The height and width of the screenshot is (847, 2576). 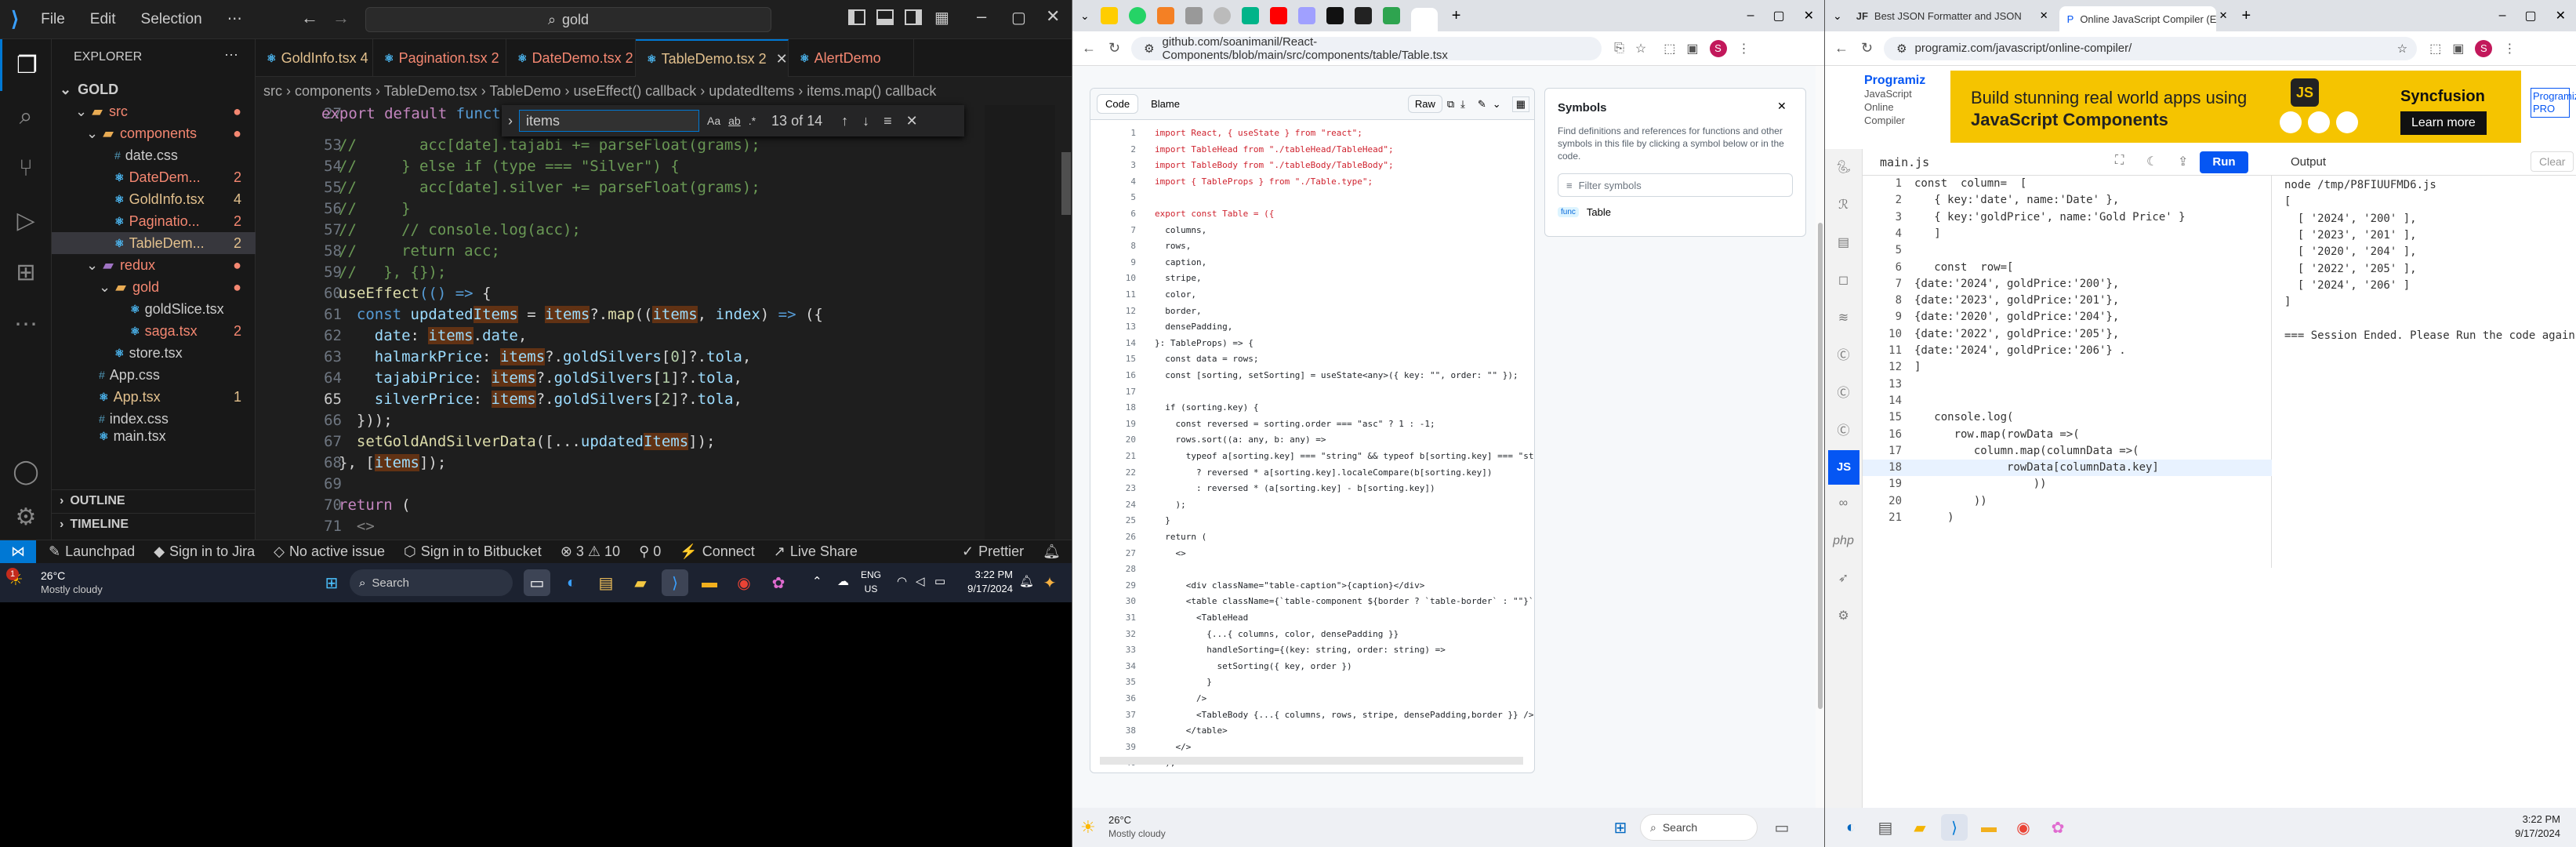 I want to click on more-icon: ⋮, so click(x=1744, y=48).